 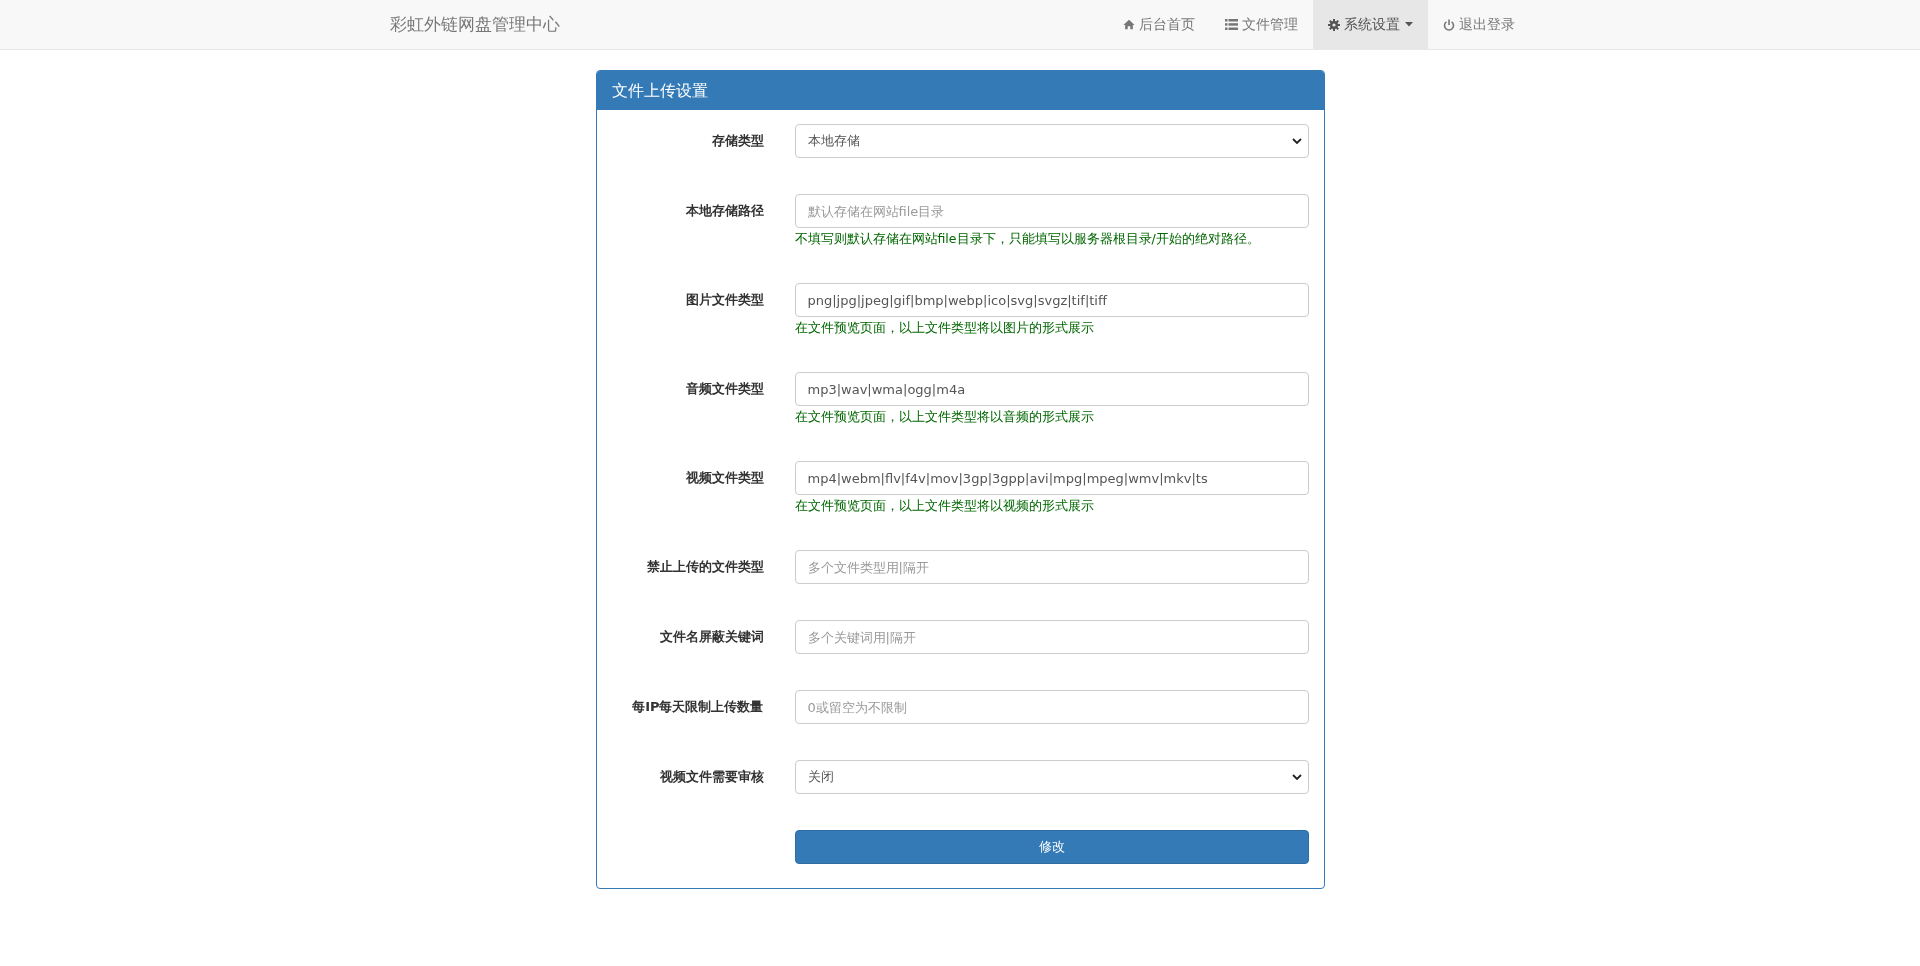 I want to click on input-field: mp3|wav|wma|ogg|m4a, so click(x=1051, y=389).